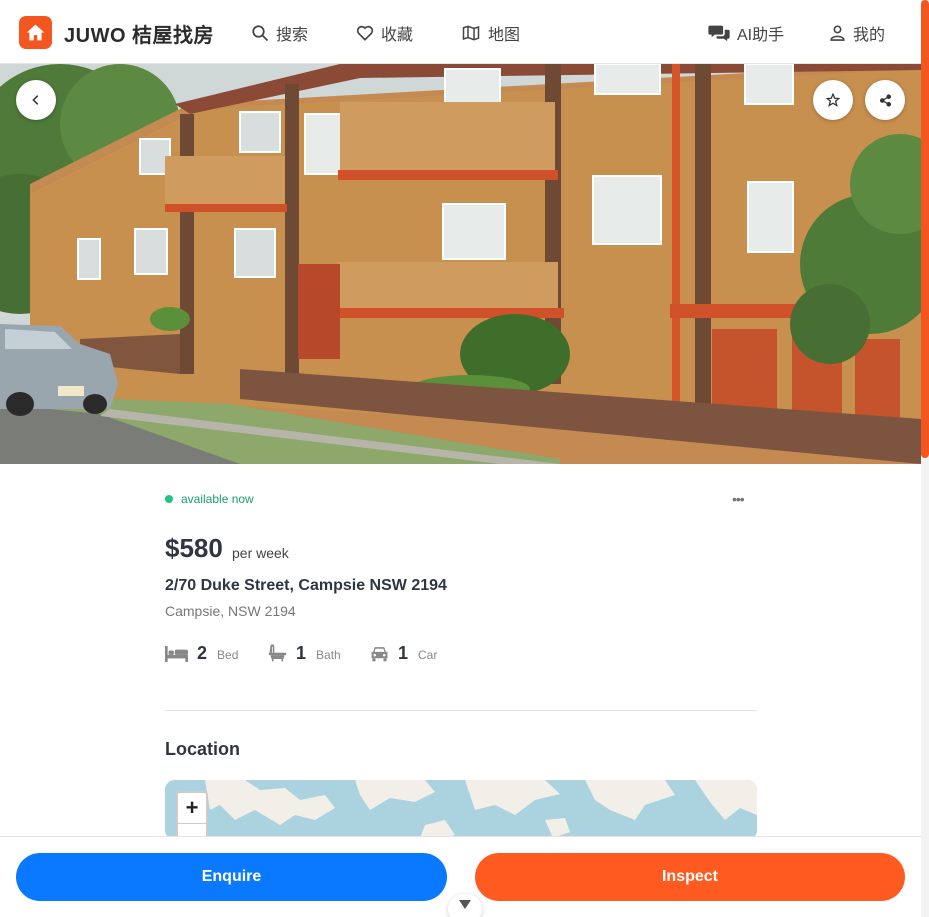  I want to click on listing-address: 2/70 Duke Street, Campsie NSW 2194, so click(306, 585).